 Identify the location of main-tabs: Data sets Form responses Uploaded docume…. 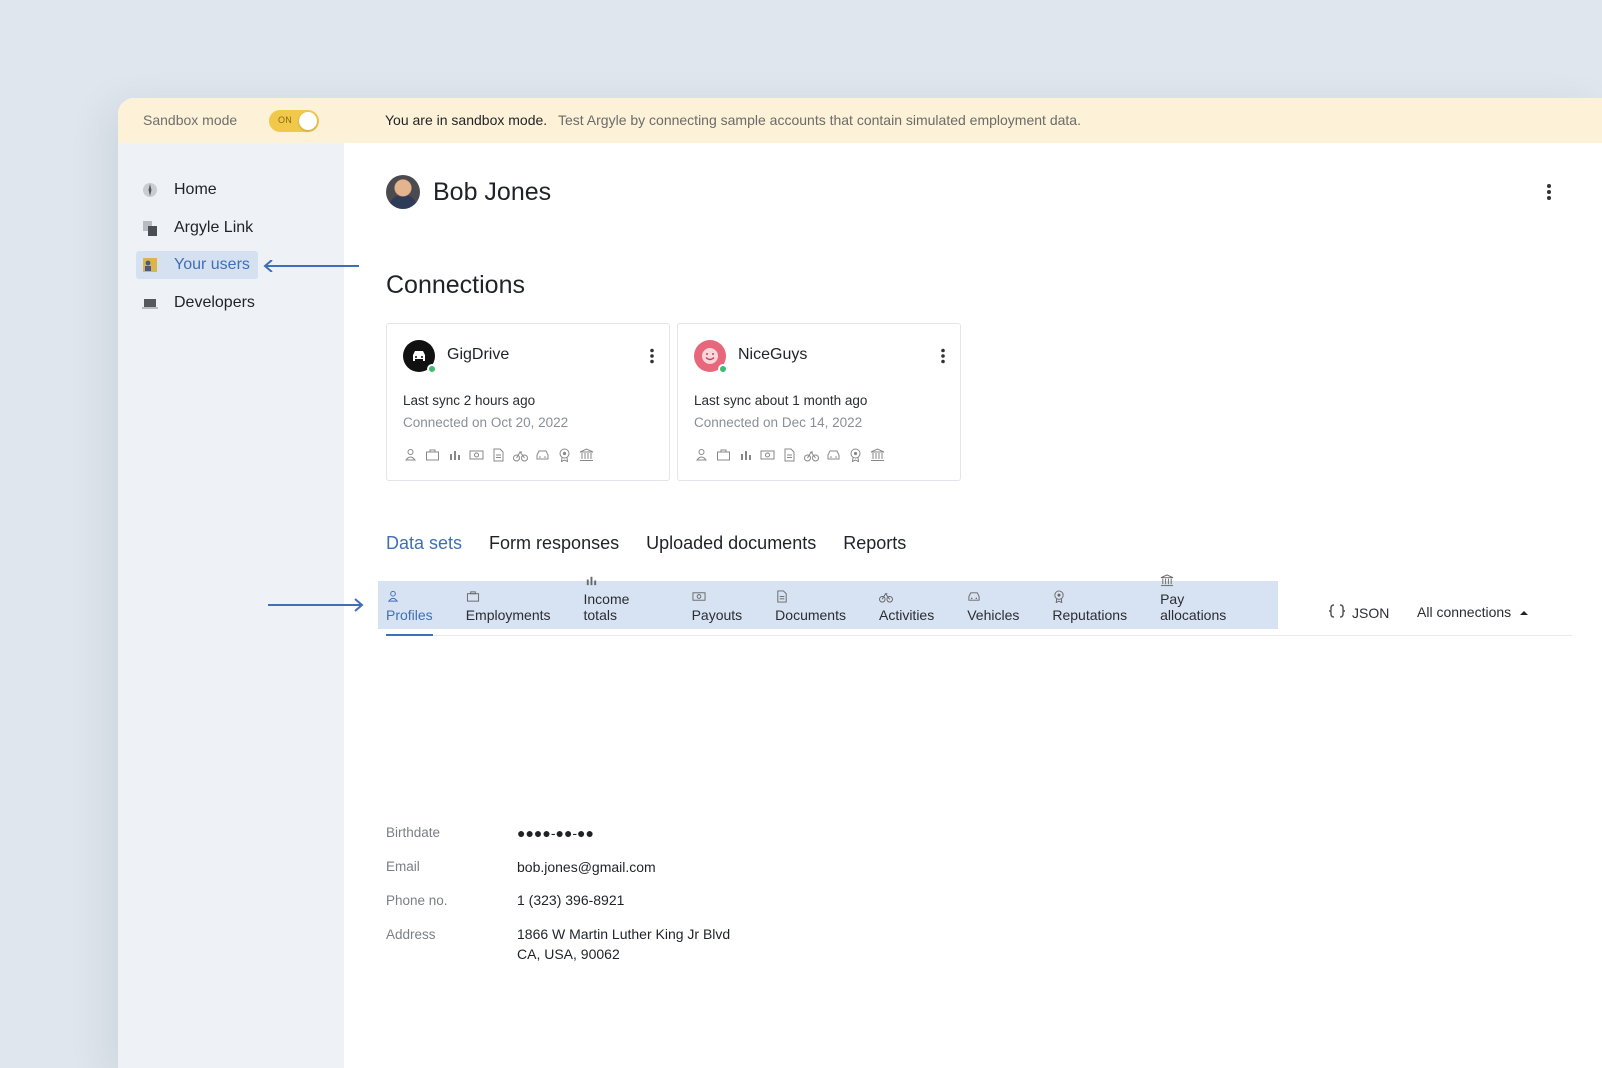
(659, 543).